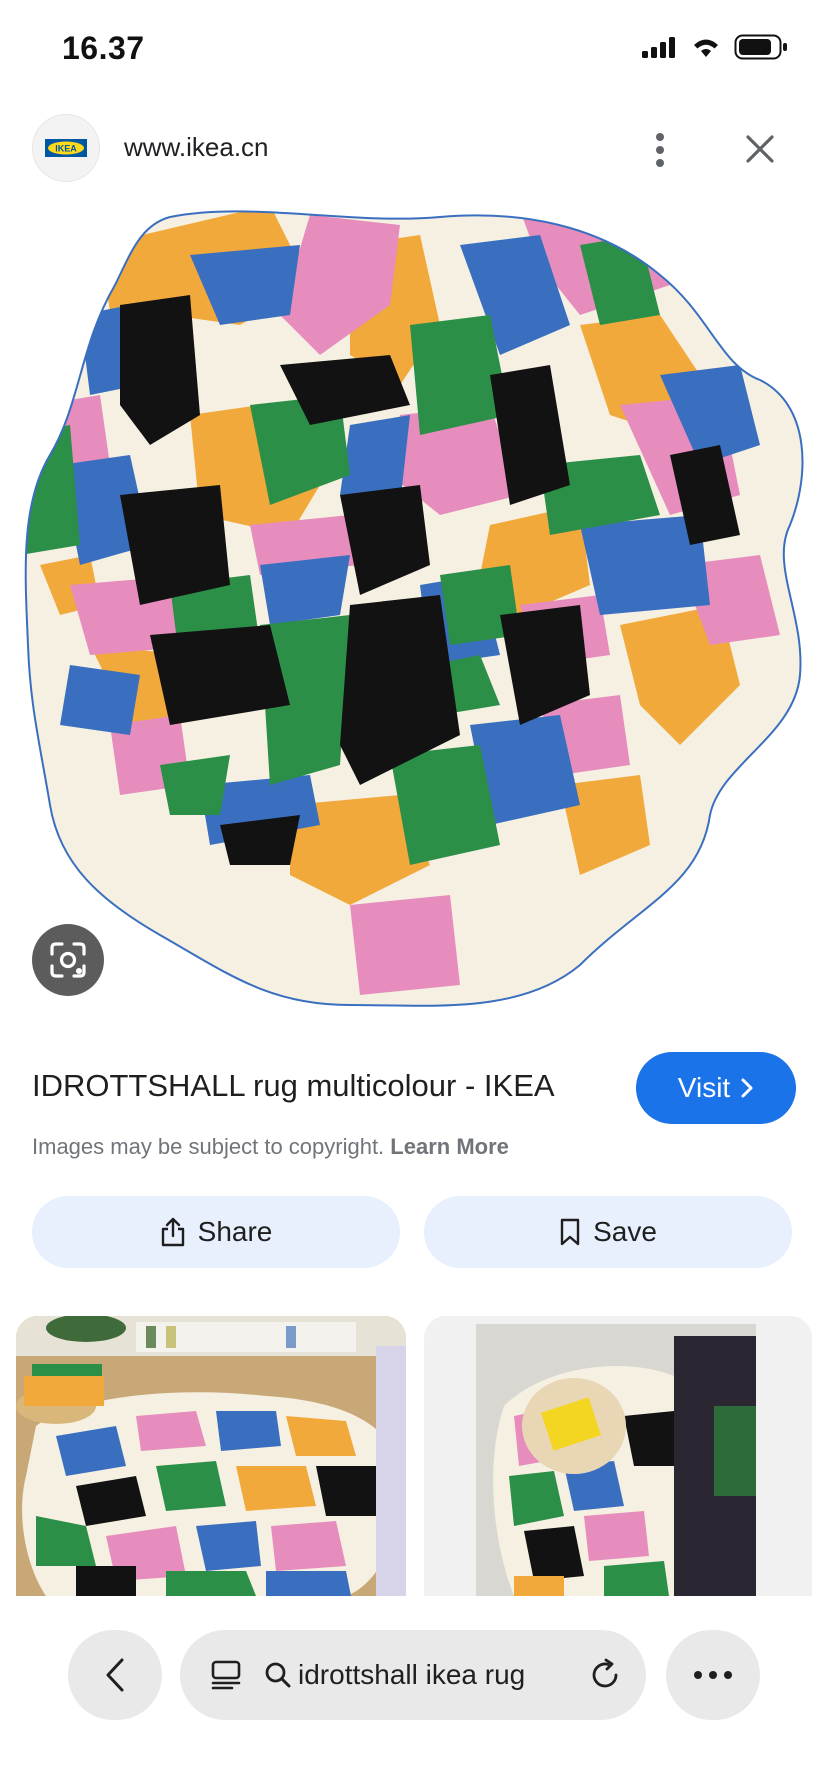 This screenshot has height=1792, width=828. What do you see at coordinates (235, 1231) in the screenshot?
I see `share-label: Share` at bounding box center [235, 1231].